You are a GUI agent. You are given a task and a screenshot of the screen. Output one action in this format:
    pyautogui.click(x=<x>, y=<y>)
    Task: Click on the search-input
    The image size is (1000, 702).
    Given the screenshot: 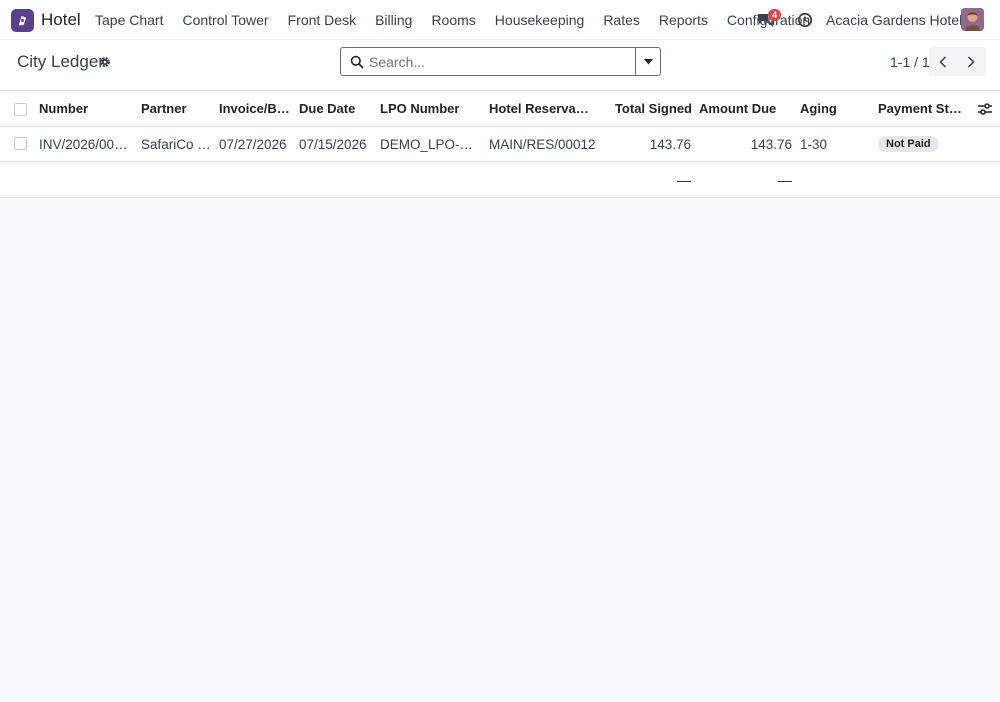 What is the action you would take?
    pyautogui.click(x=499, y=61)
    